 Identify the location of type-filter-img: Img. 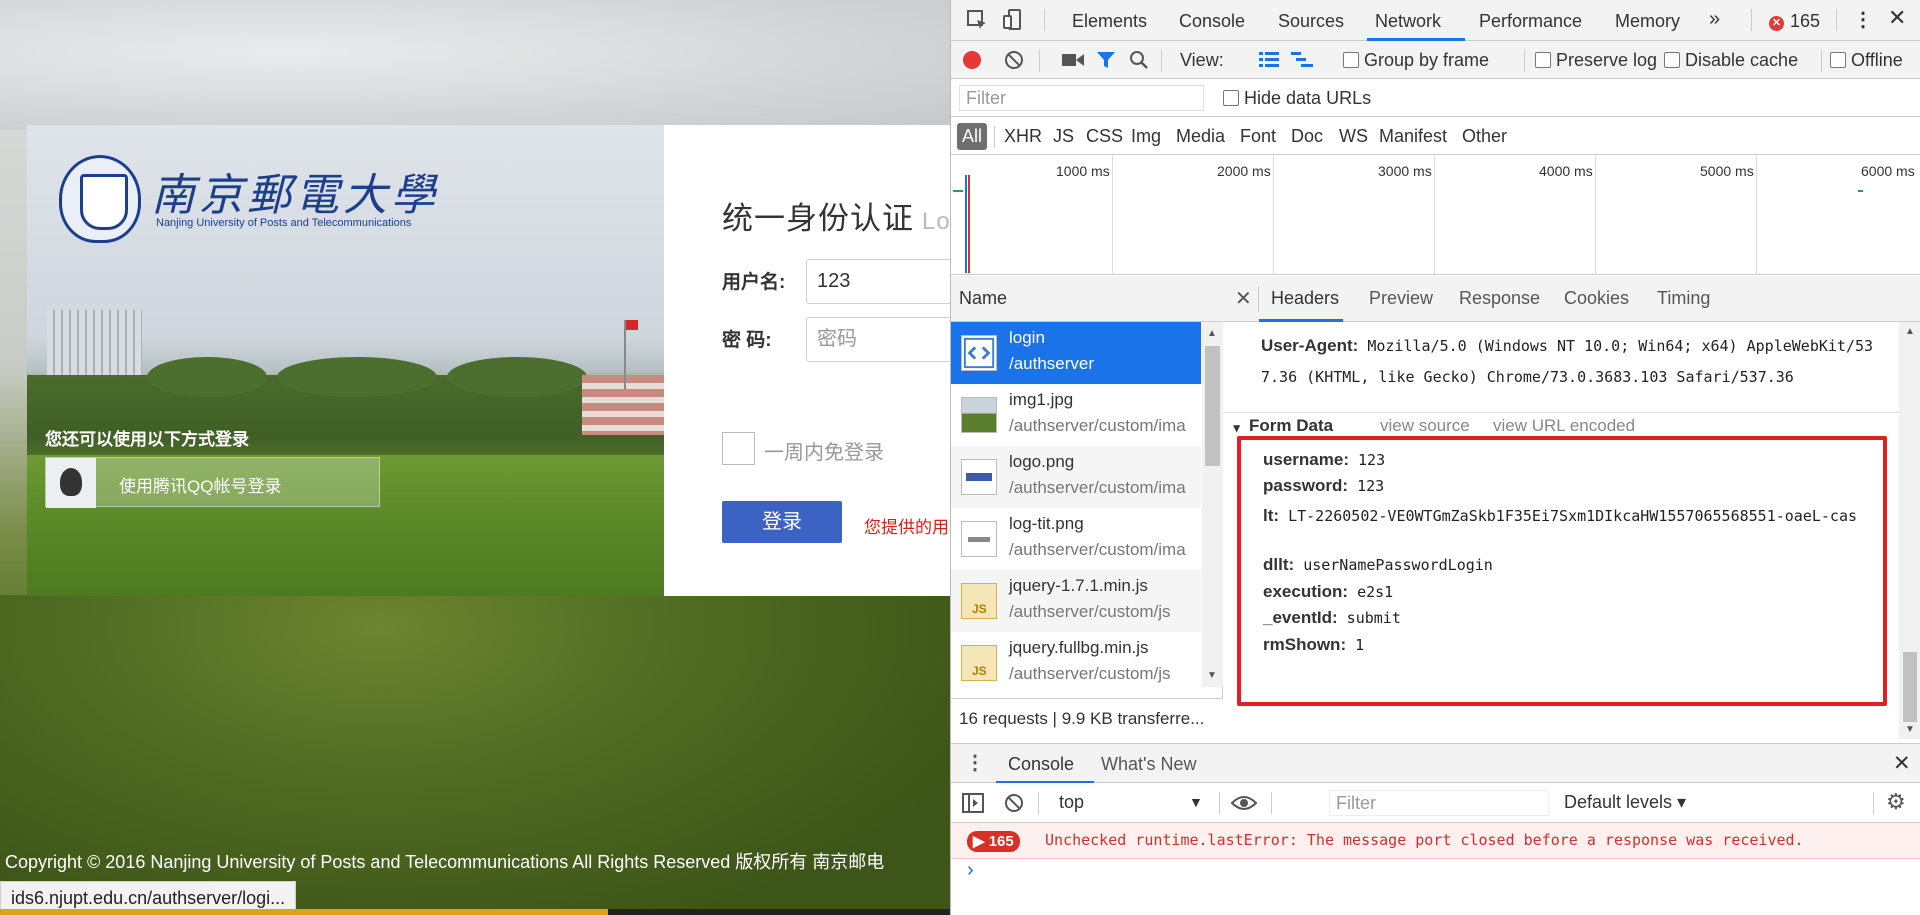
(1146, 136).